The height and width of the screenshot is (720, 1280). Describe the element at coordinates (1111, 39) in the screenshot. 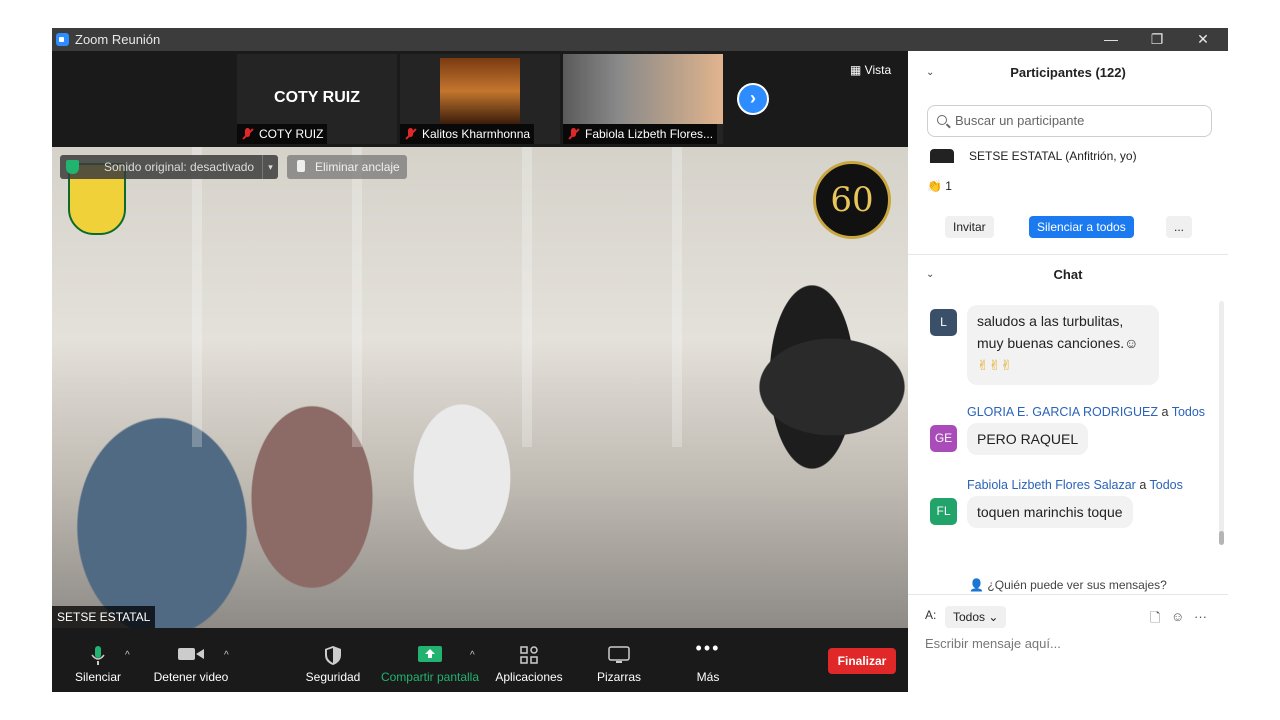

I see `minimize-button: —` at that location.